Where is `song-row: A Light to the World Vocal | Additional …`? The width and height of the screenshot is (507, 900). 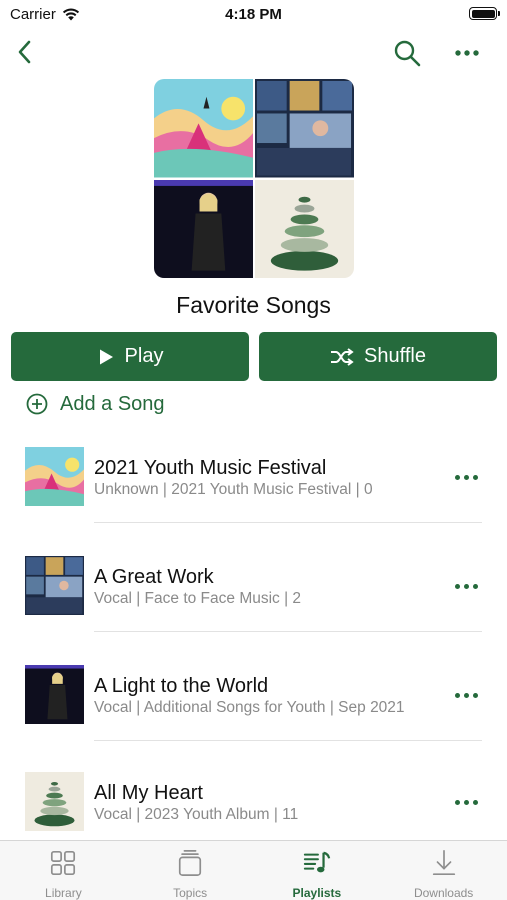 song-row: A Light to the World Vocal | Additional … is located at coordinates (253, 704).